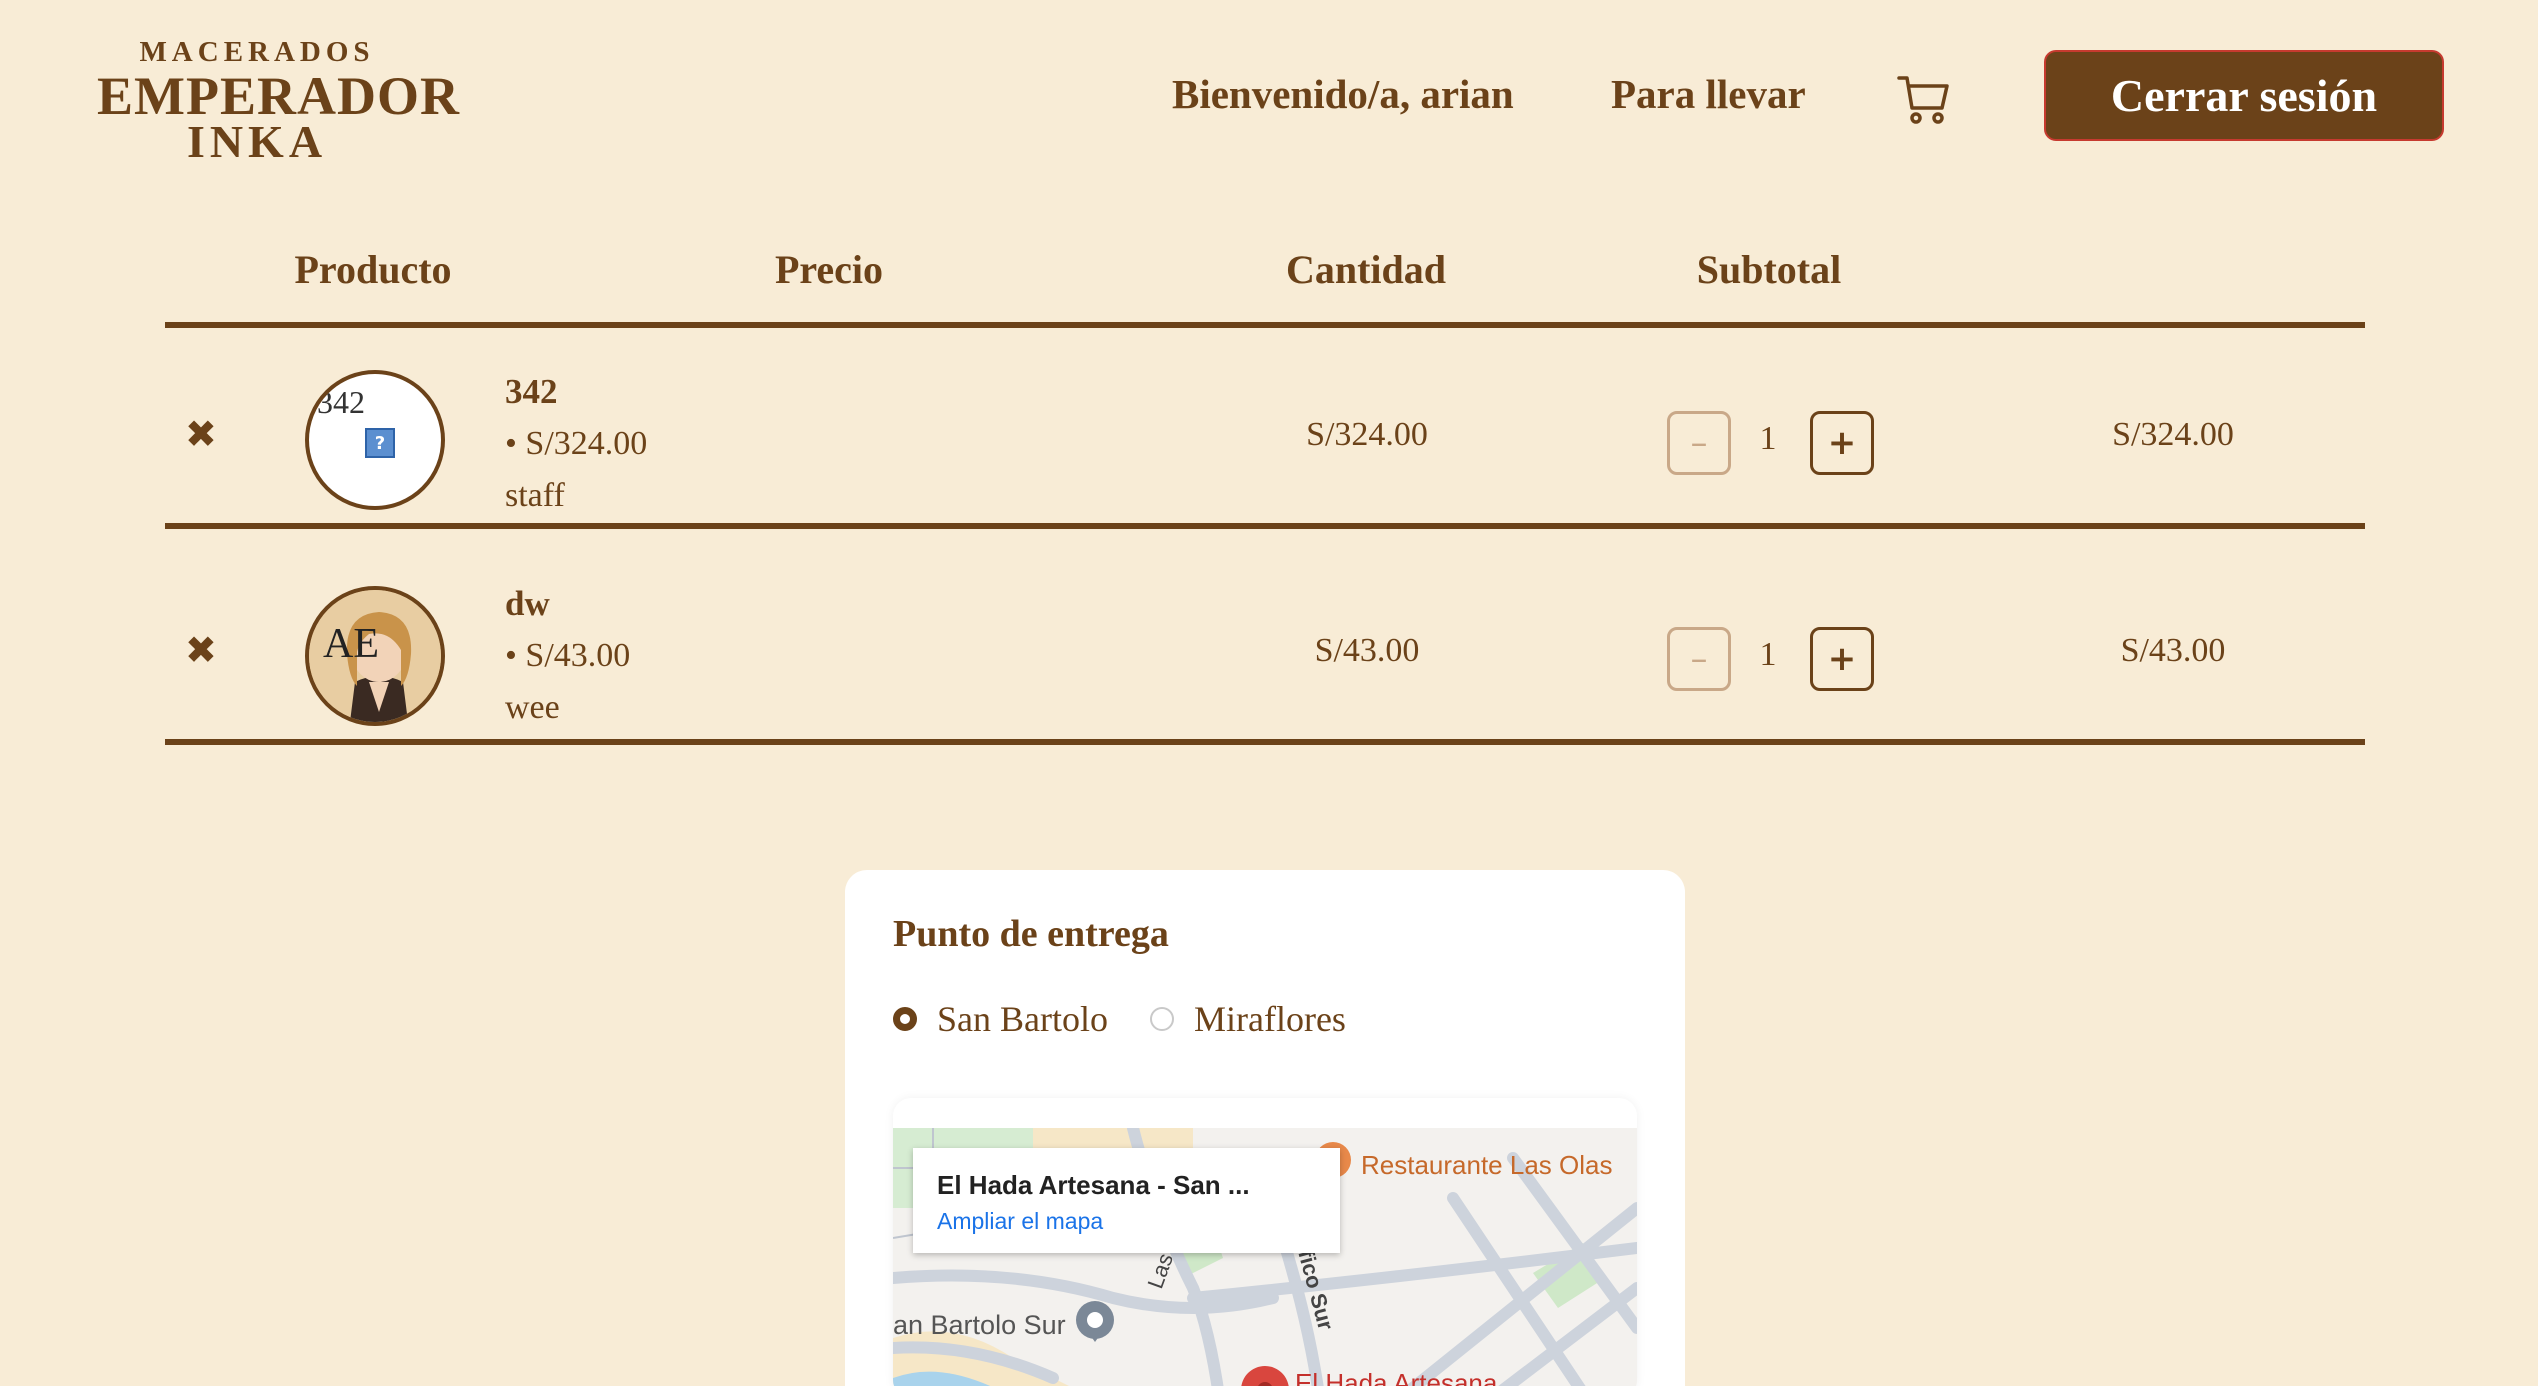 Image resolution: width=2538 pixels, height=1386 pixels. What do you see at coordinates (1708, 94) in the screenshot?
I see `nav-takeaway-link: Para llevar` at bounding box center [1708, 94].